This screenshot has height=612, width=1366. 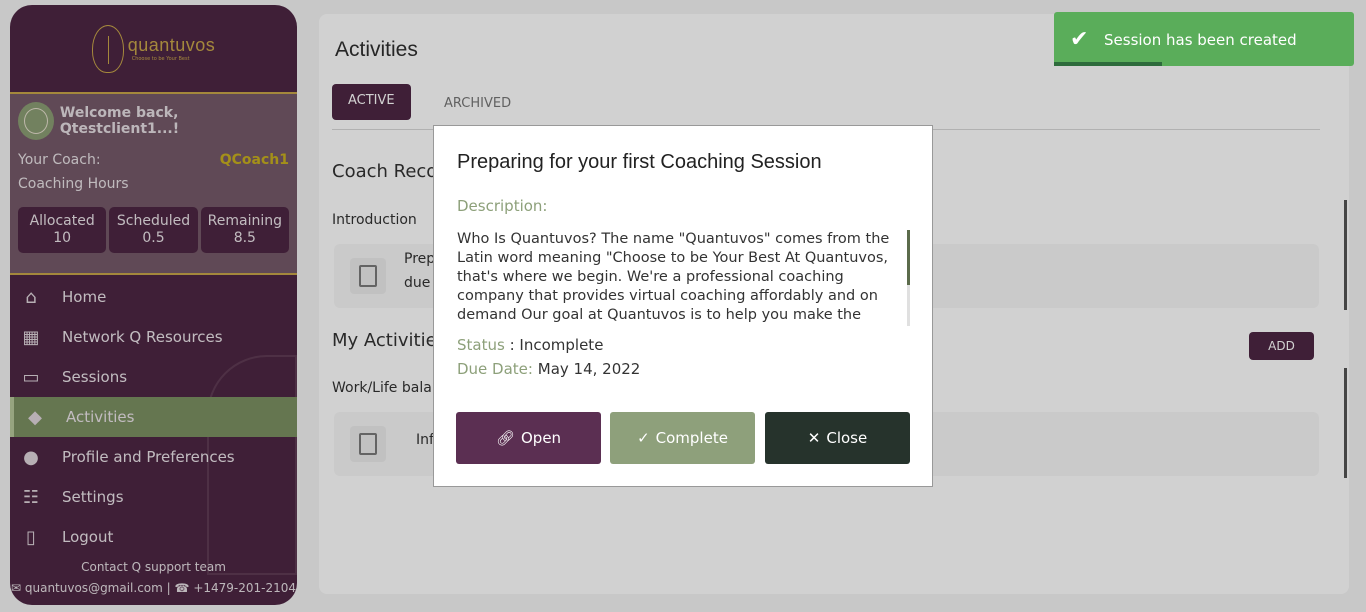 What do you see at coordinates (643, 438) in the screenshot?
I see `check-icon: ✓` at bounding box center [643, 438].